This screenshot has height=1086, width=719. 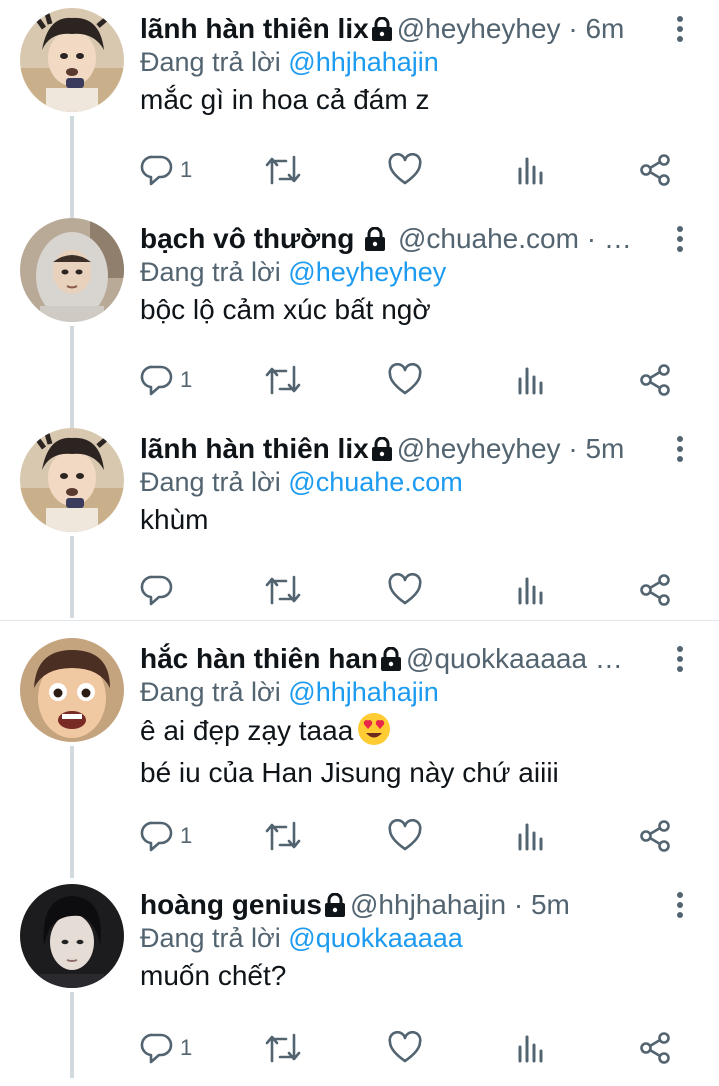 I want to click on replying-label: Đang trả lời, so click(x=210, y=482).